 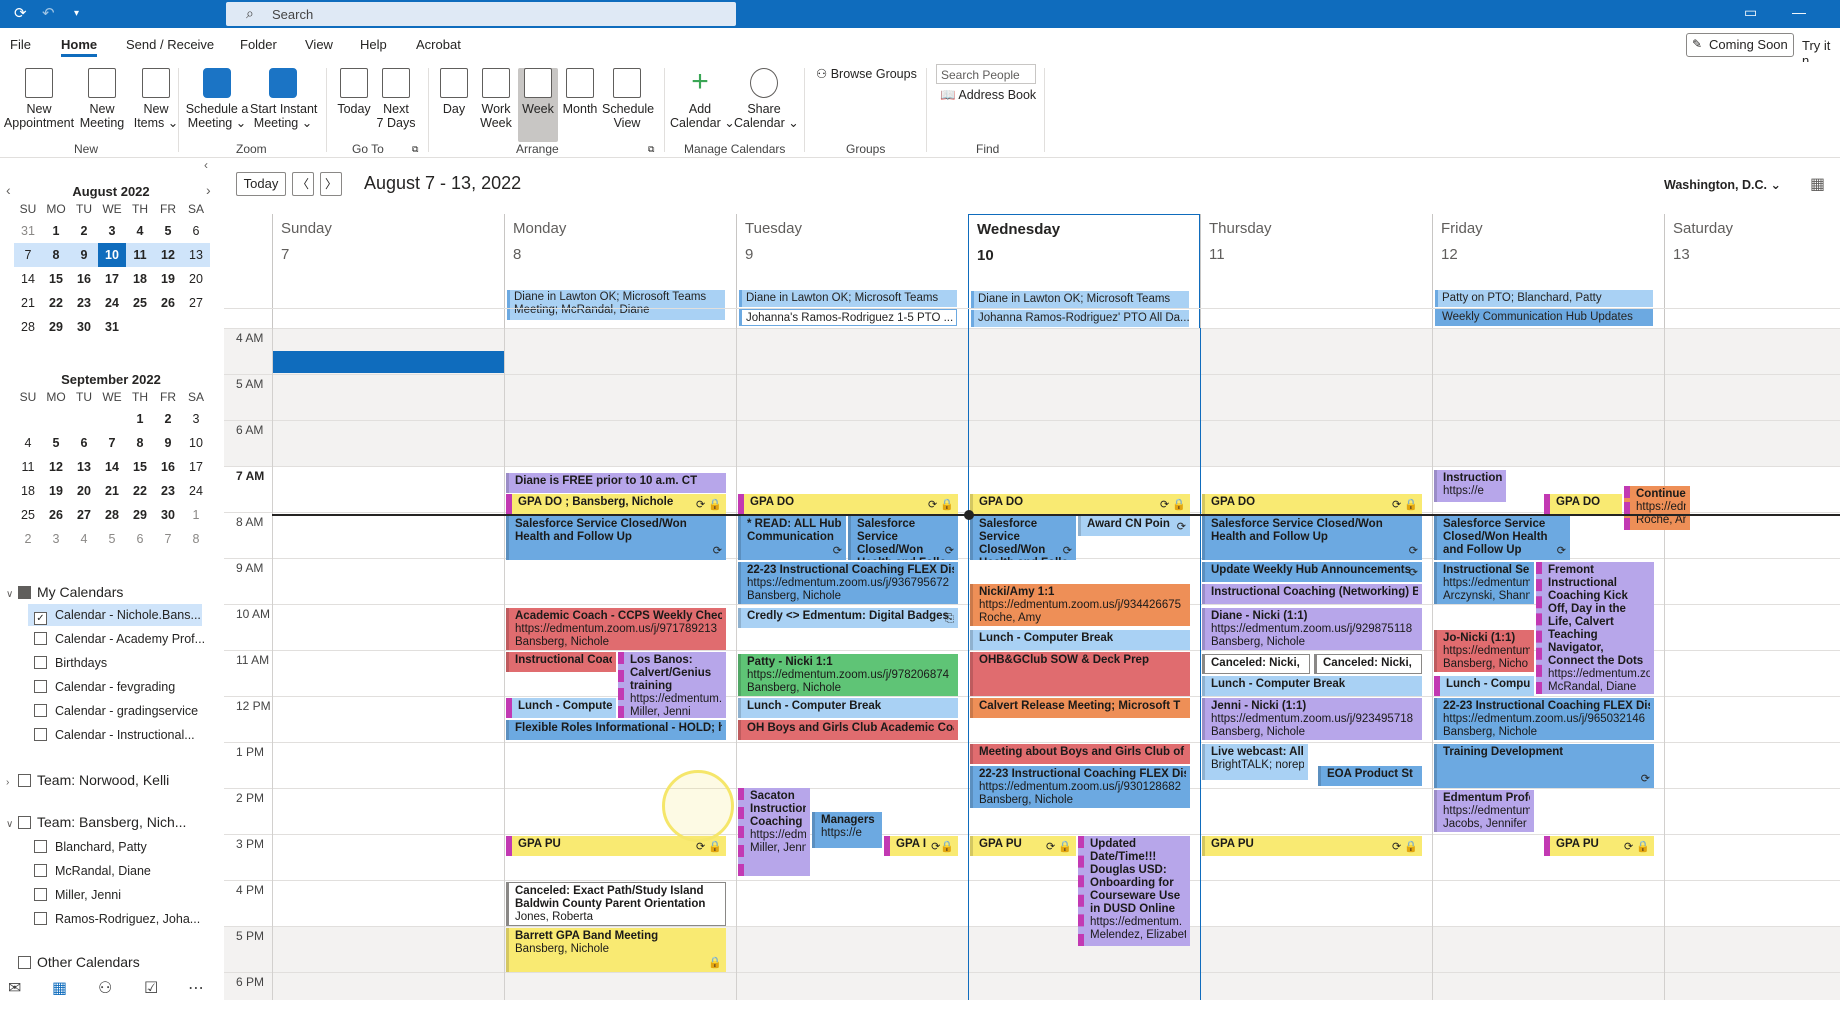 What do you see at coordinates (986, 74) in the screenshot?
I see `search-people-input: Search People` at bounding box center [986, 74].